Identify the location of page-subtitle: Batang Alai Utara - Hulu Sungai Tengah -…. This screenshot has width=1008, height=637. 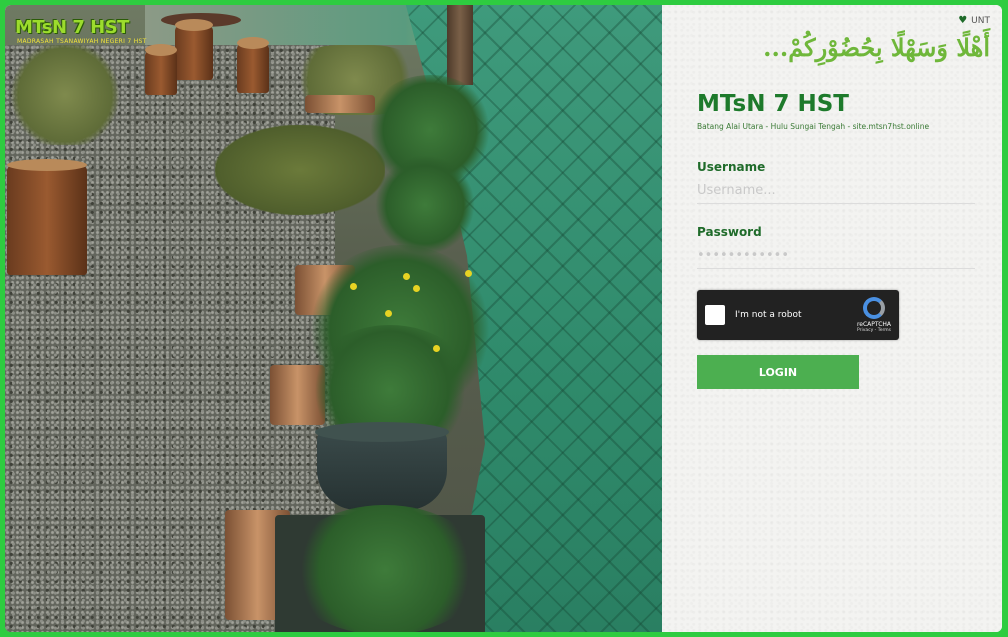
(813, 126).